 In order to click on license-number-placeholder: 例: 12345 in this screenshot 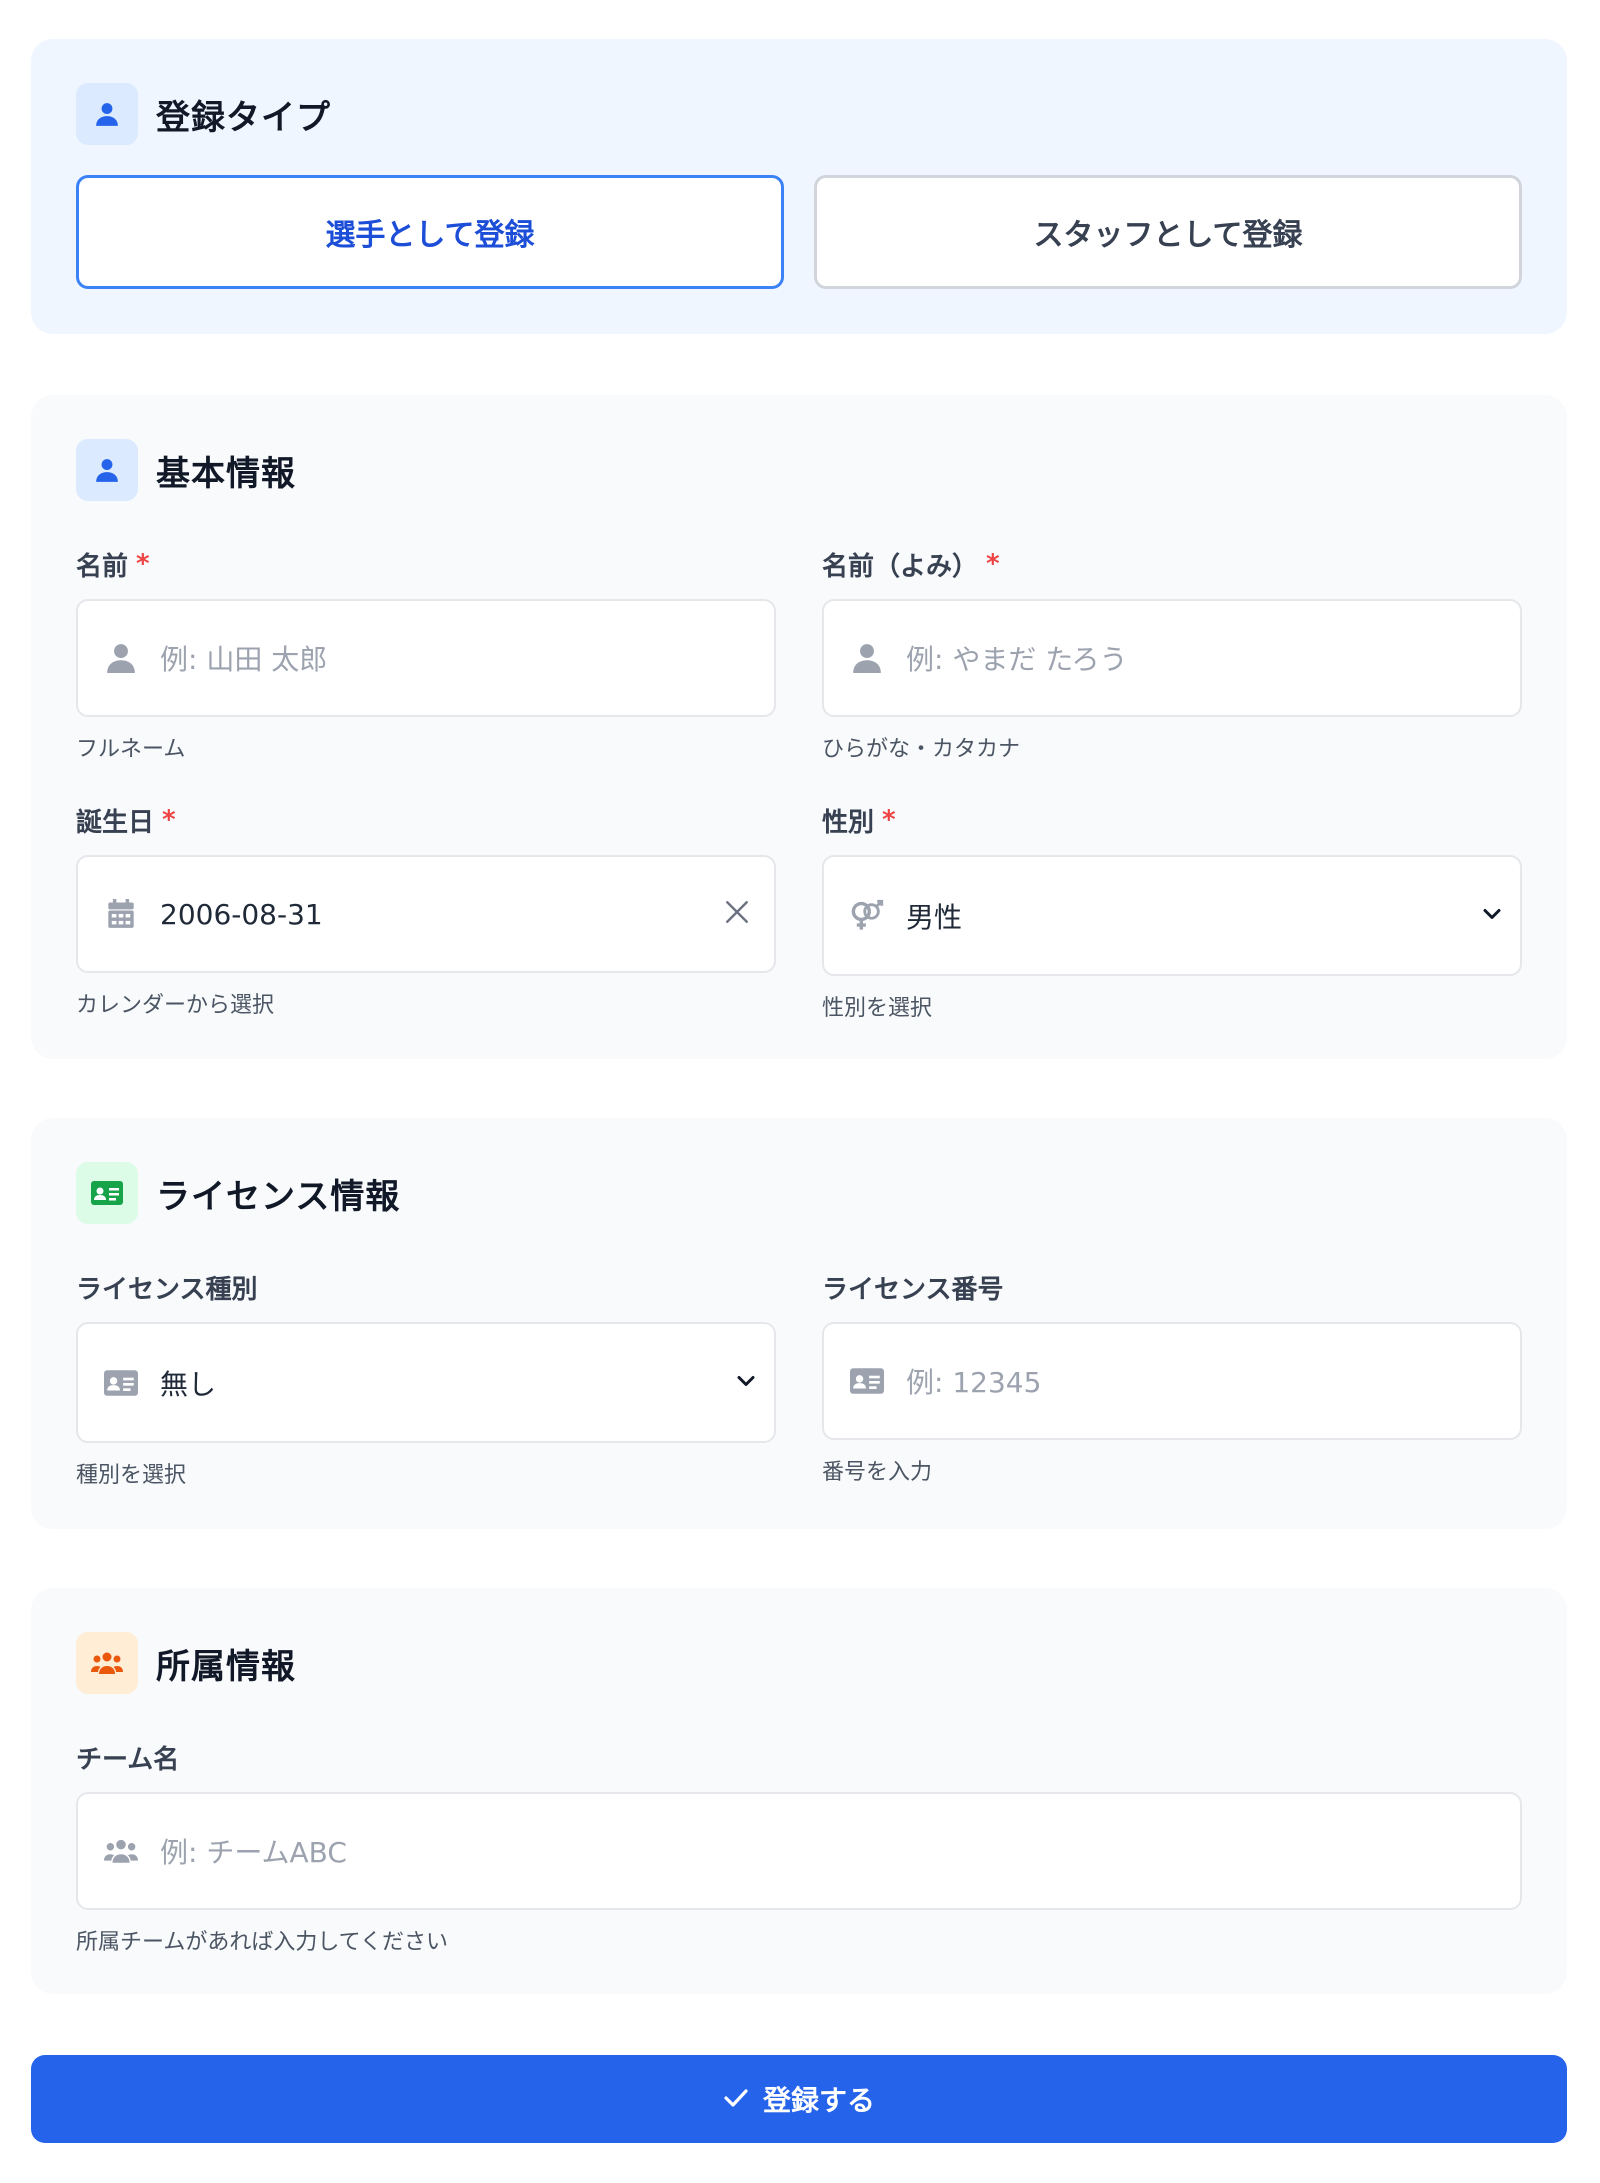, I will do `click(974, 1382)`.